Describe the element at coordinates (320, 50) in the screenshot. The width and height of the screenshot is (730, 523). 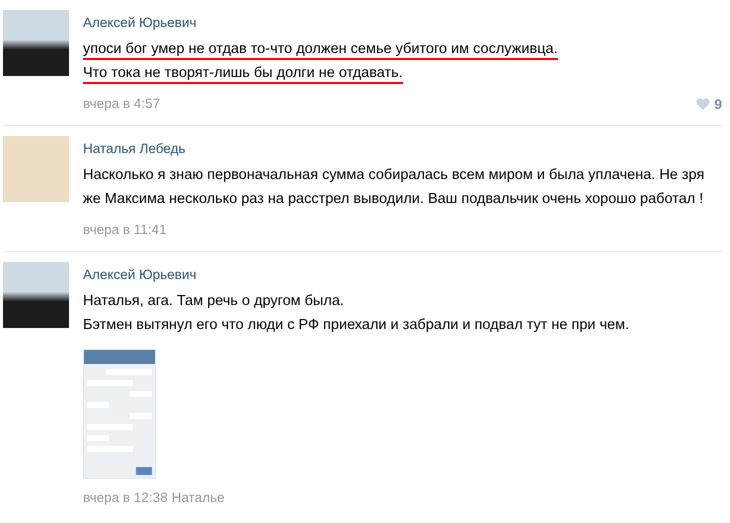
I see `comment-text: упоси бог умер не отдав то-что должен семье убитого им сослуживца.` at that location.